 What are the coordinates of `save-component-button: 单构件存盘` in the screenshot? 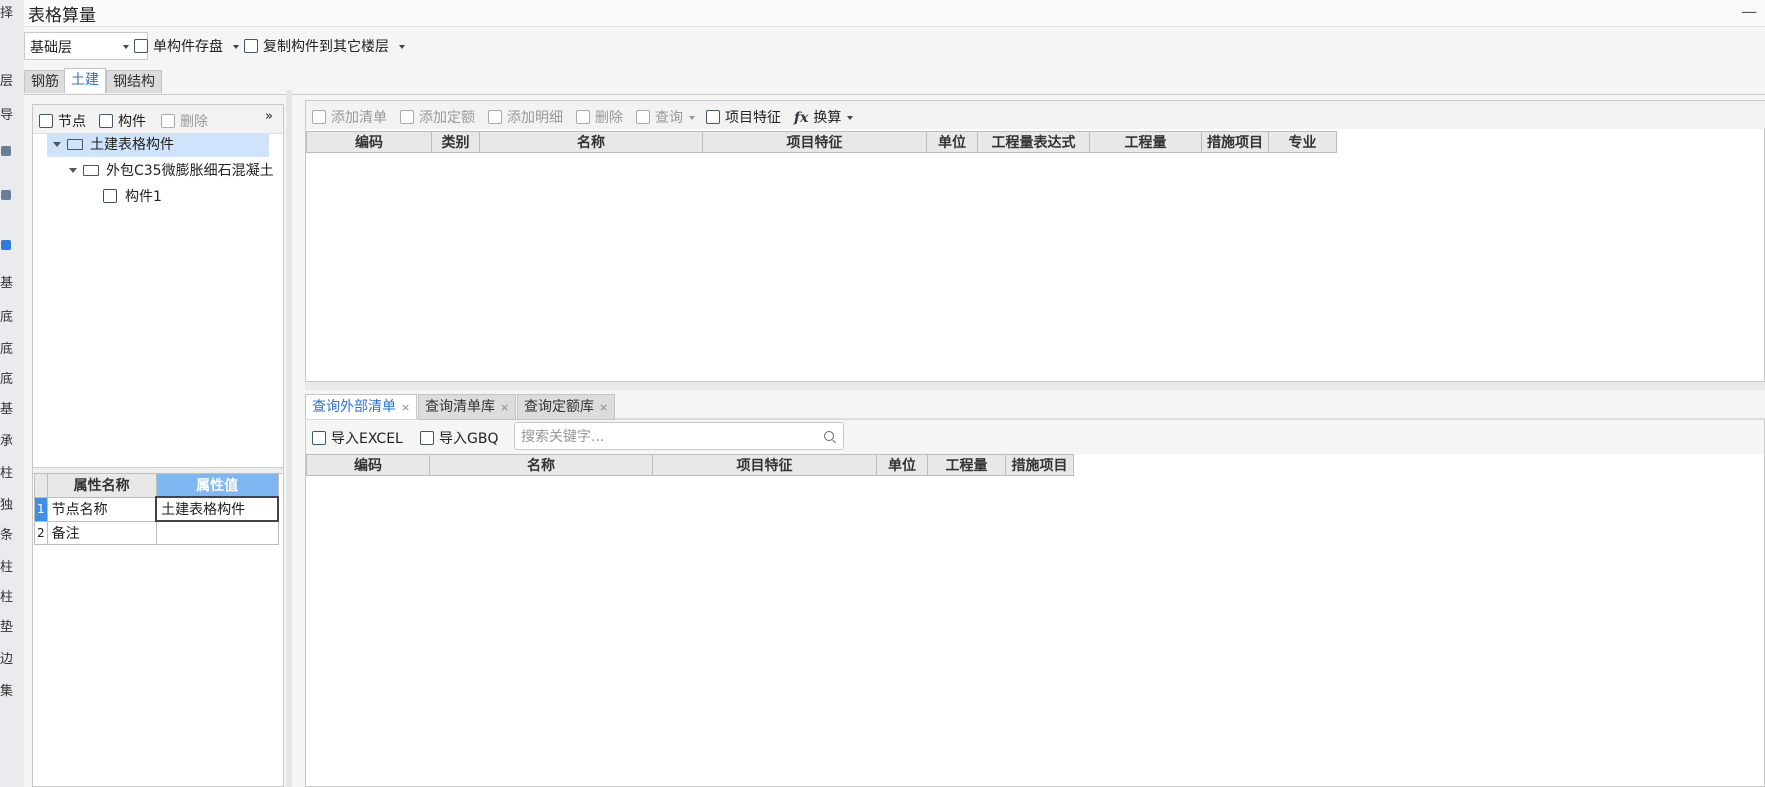 It's located at (187, 46).